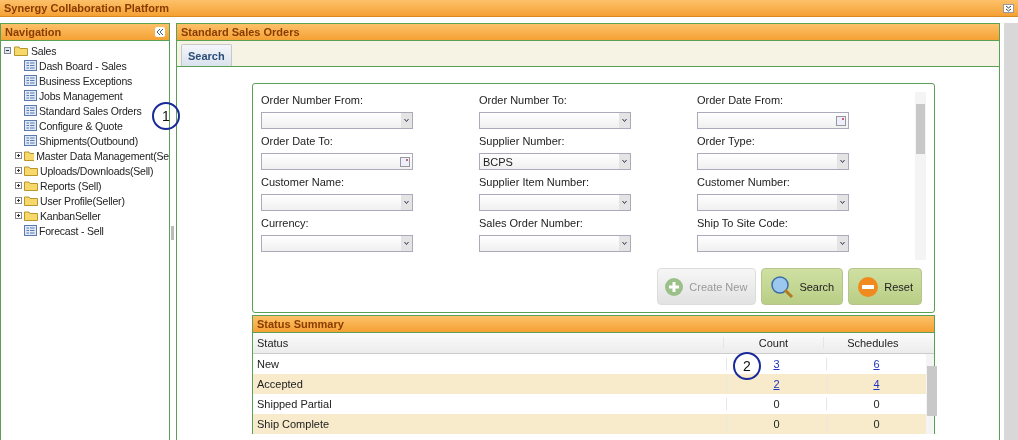 This screenshot has height=440, width=1018. Describe the element at coordinates (268, 364) in the screenshot. I see `table-cell-text: New` at that location.